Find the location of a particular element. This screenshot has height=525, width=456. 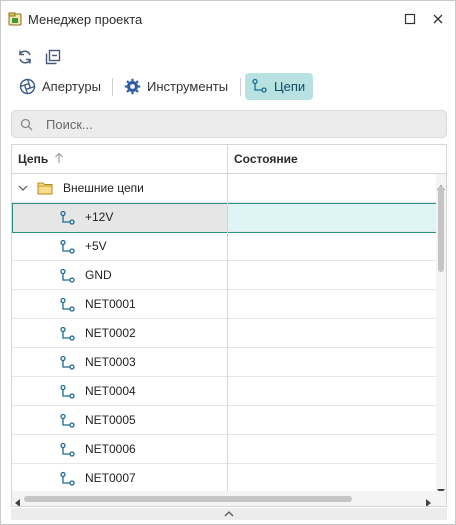

net-name: NET0004 is located at coordinates (110, 391).